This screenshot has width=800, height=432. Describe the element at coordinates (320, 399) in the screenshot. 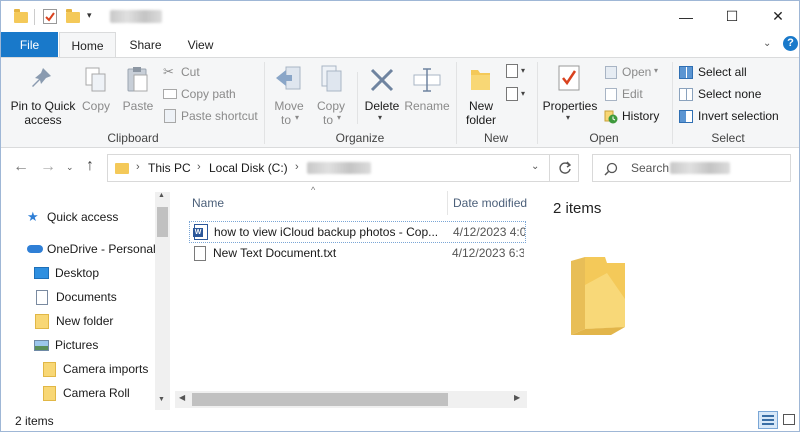

I see `file-list-scrollbar-thumb` at that location.